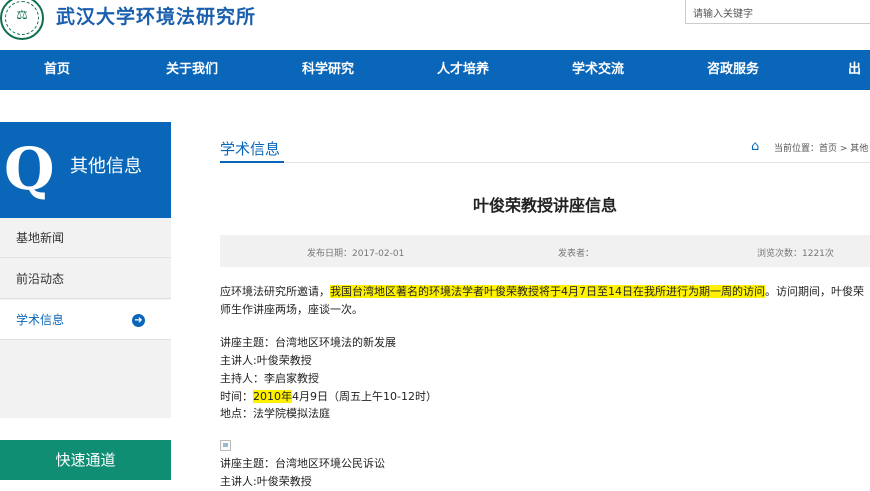  What do you see at coordinates (225, 445) in the screenshot?
I see `broken-image-icon` at bounding box center [225, 445].